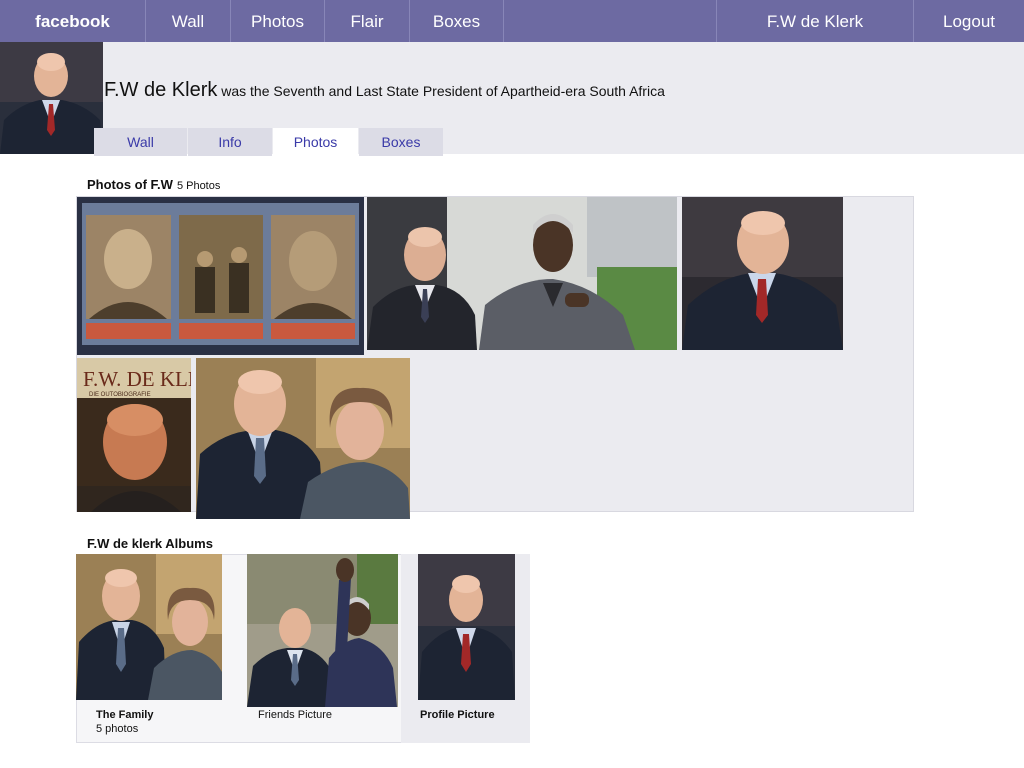  What do you see at coordinates (160, 90) in the screenshot?
I see `profile-name: F.W de Klerk` at bounding box center [160, 90].